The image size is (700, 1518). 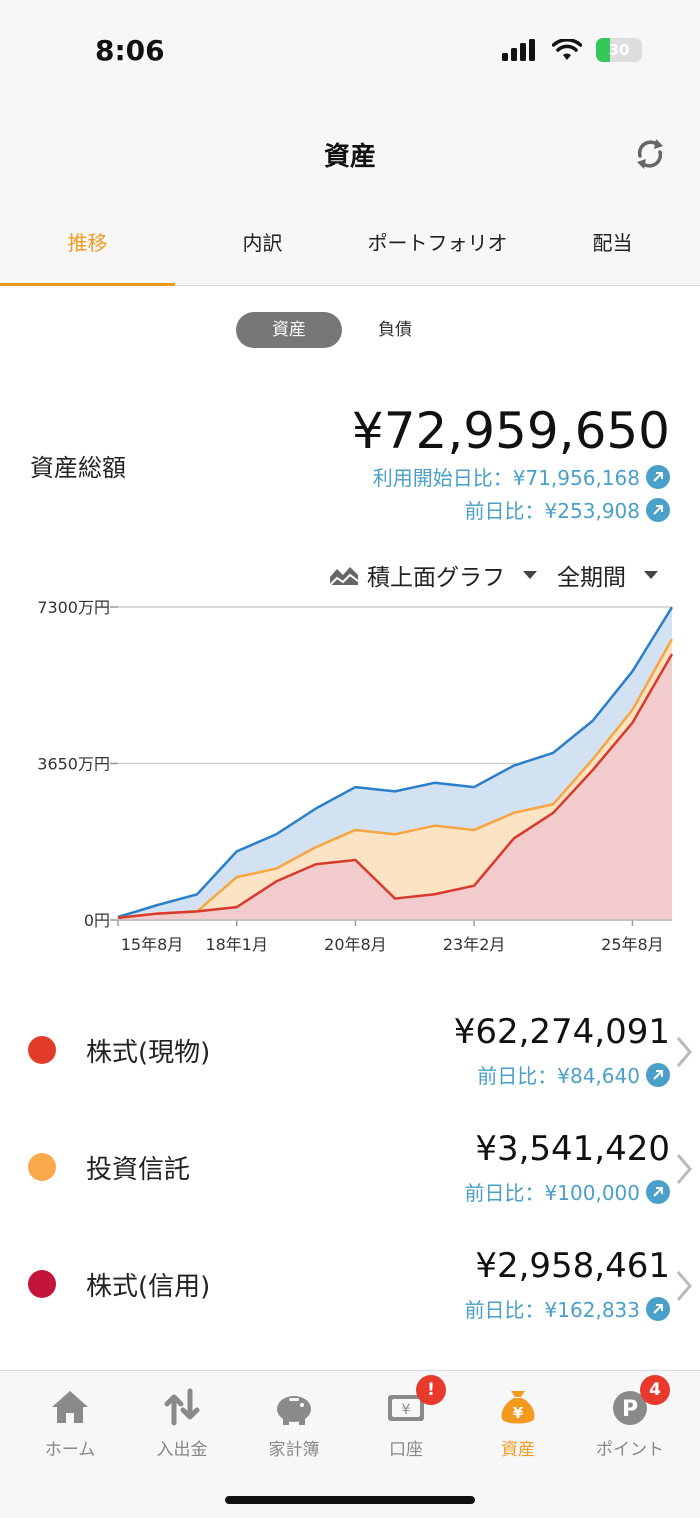 What do you see at coordinates (130, 50) in the screenshot?
I see `status-time: 8:06` at bounding box center [130, 50].